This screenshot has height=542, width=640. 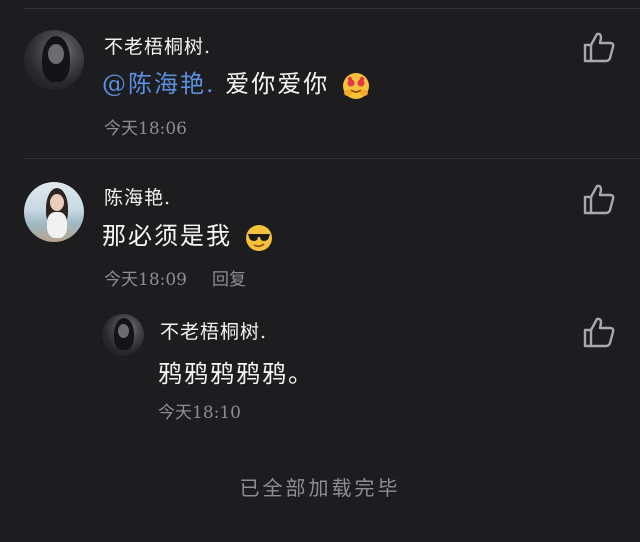 I want to click on comment-text: 那必须是我, so click(x=188, y=234).